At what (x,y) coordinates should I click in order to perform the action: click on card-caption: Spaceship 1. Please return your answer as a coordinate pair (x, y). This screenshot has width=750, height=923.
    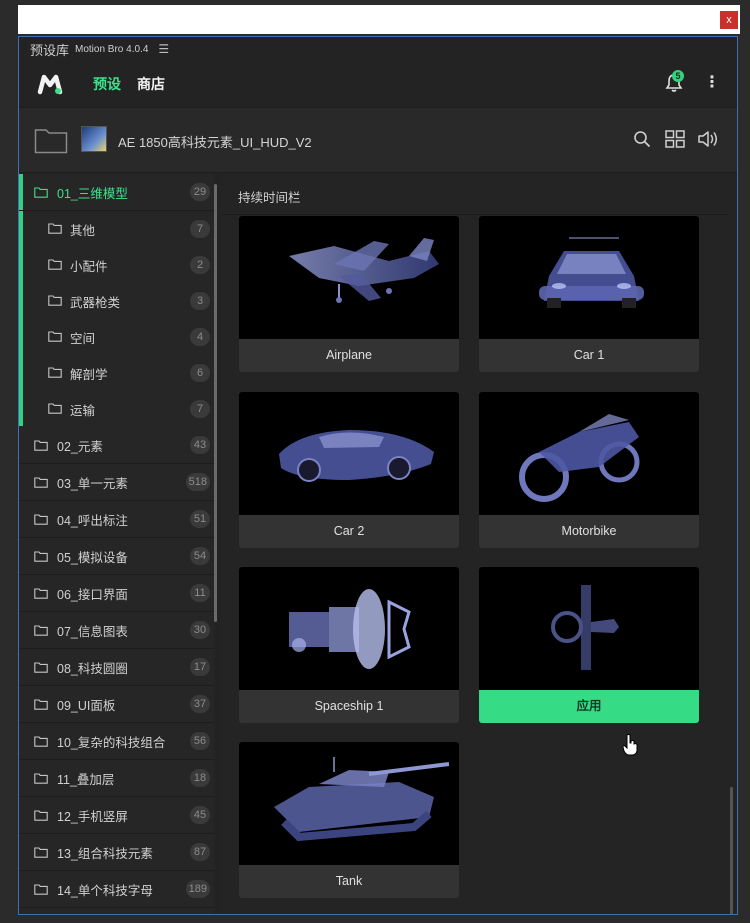
    Looking at the image, I should click on (349, 706).